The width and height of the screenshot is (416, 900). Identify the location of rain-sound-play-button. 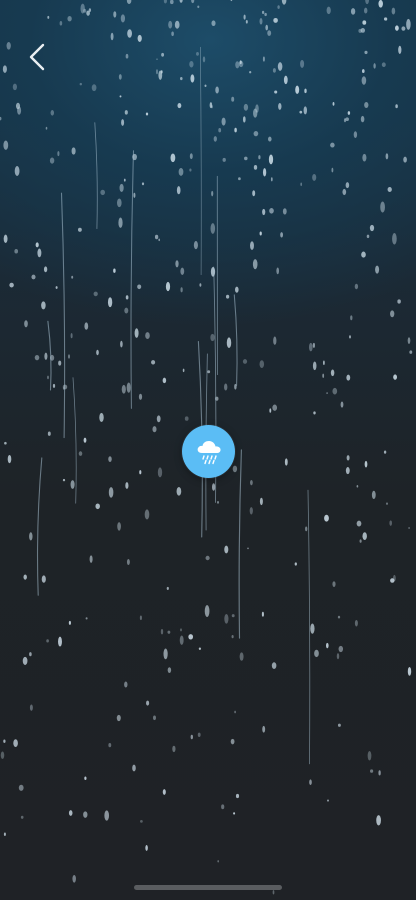
(208, 451).